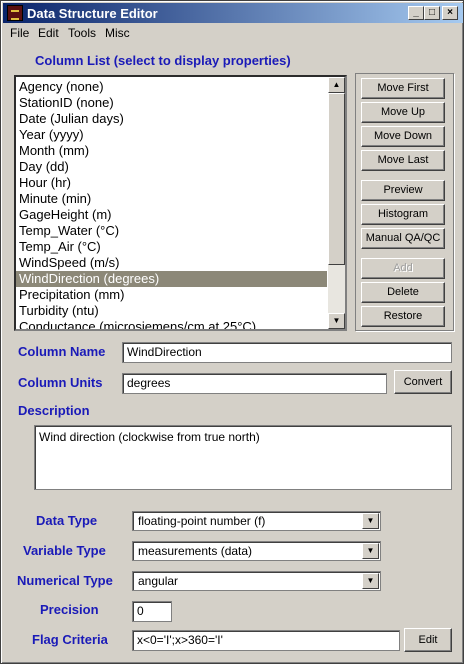  What do you see at coordinates (233, 13) in the screenshot?
I see `title-bar: Data Structure Editor _ □ ×` at bounding box center [233, 13].